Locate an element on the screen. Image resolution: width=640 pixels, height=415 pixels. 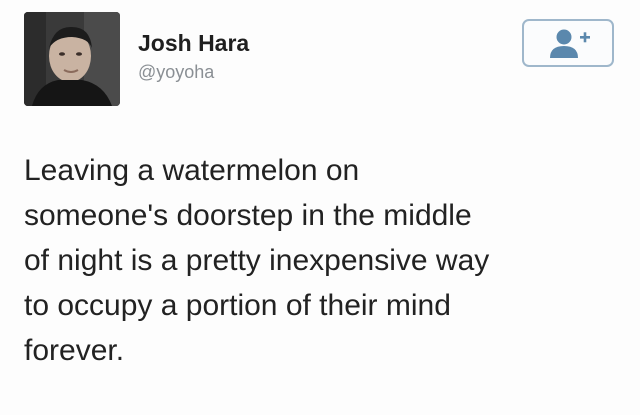
user-handle: @yoyoha is located at coordinates (176, 72).